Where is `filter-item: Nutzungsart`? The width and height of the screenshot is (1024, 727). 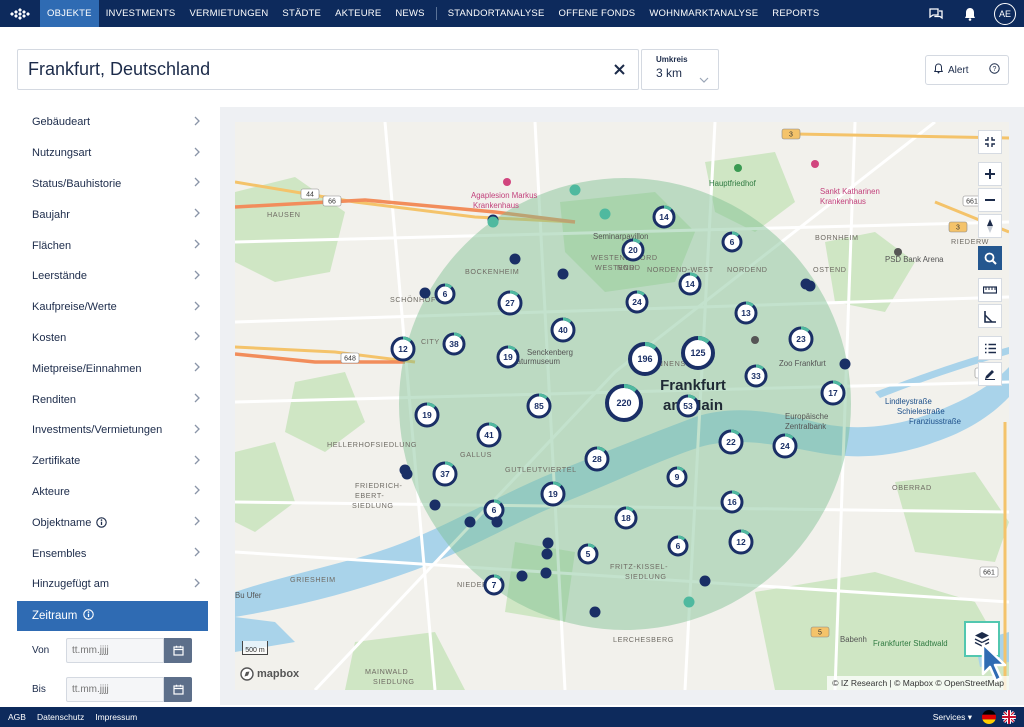
filter-item: Nutzungsart is located at coordinates (112, 153).